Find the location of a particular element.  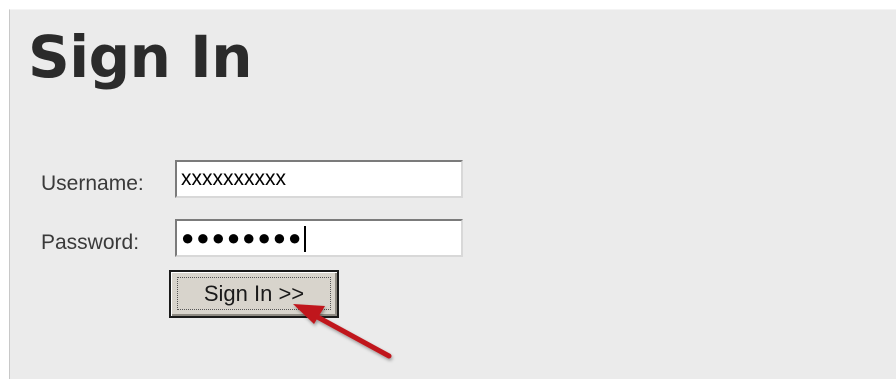

annotation-arrow-icon is located at coordinates (342, 331).